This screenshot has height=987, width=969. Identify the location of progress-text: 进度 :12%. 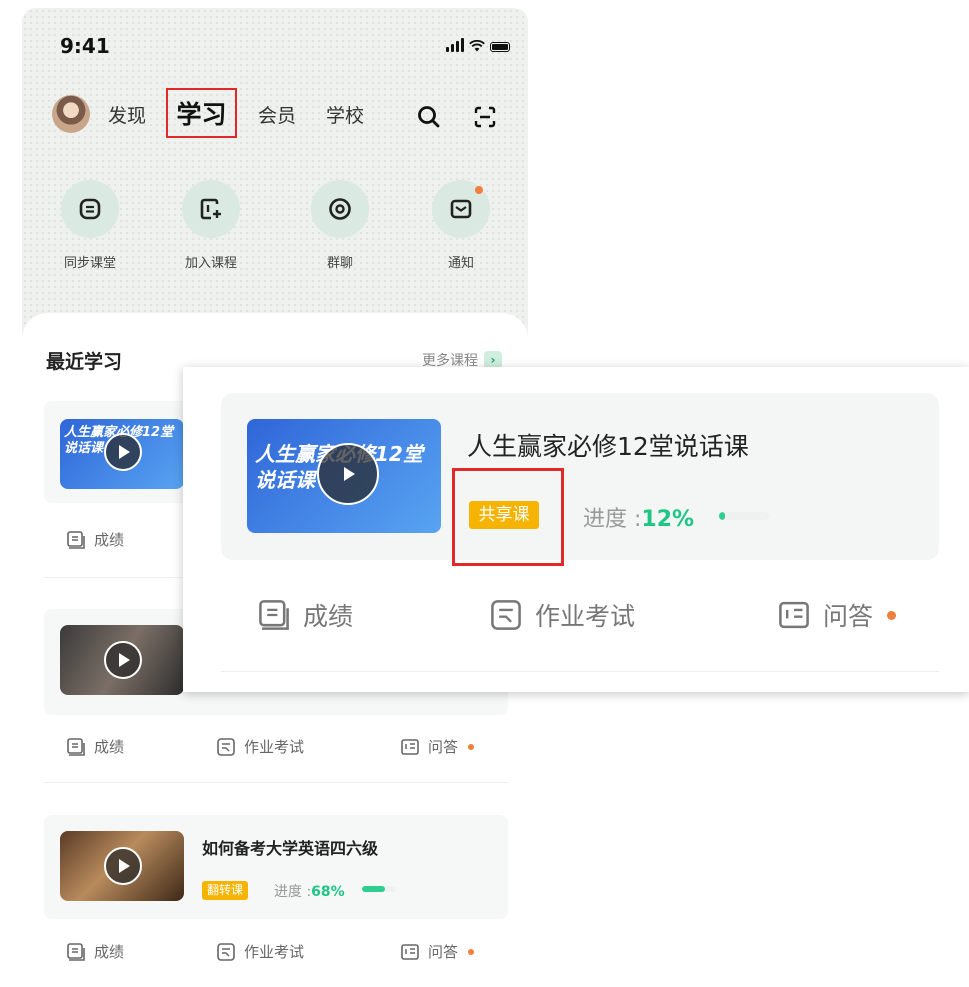
(638, 517).